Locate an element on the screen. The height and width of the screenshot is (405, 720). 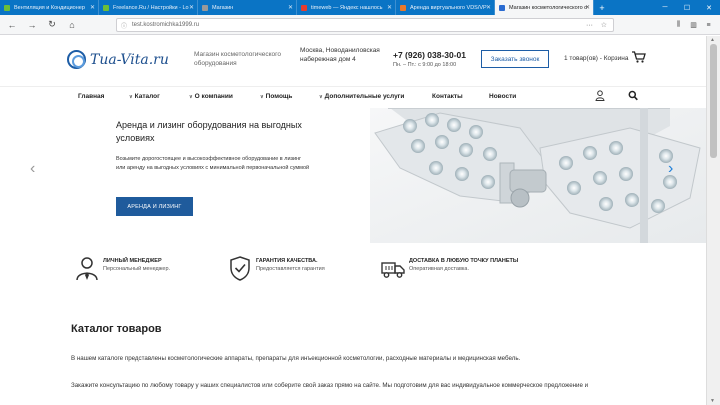
browser-tab: Магазин ✕ is located at coordinates (247, 7).